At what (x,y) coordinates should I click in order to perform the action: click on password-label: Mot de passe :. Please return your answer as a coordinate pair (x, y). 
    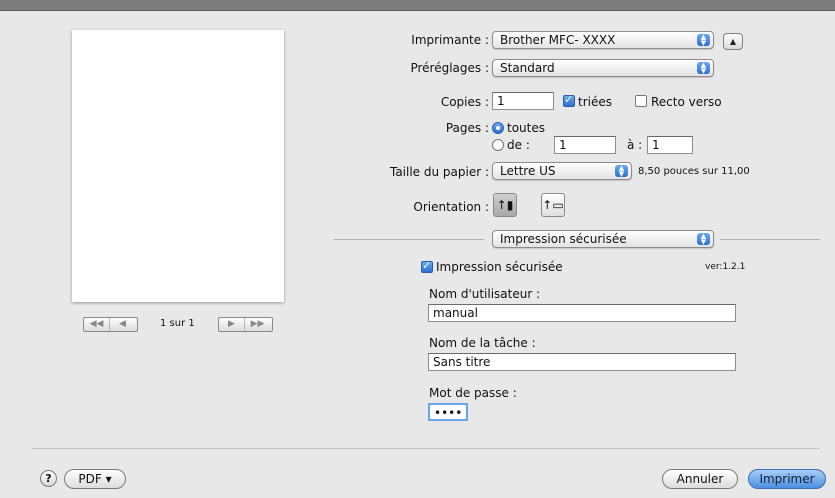
    Looking at the image, I should click on (473, 393).